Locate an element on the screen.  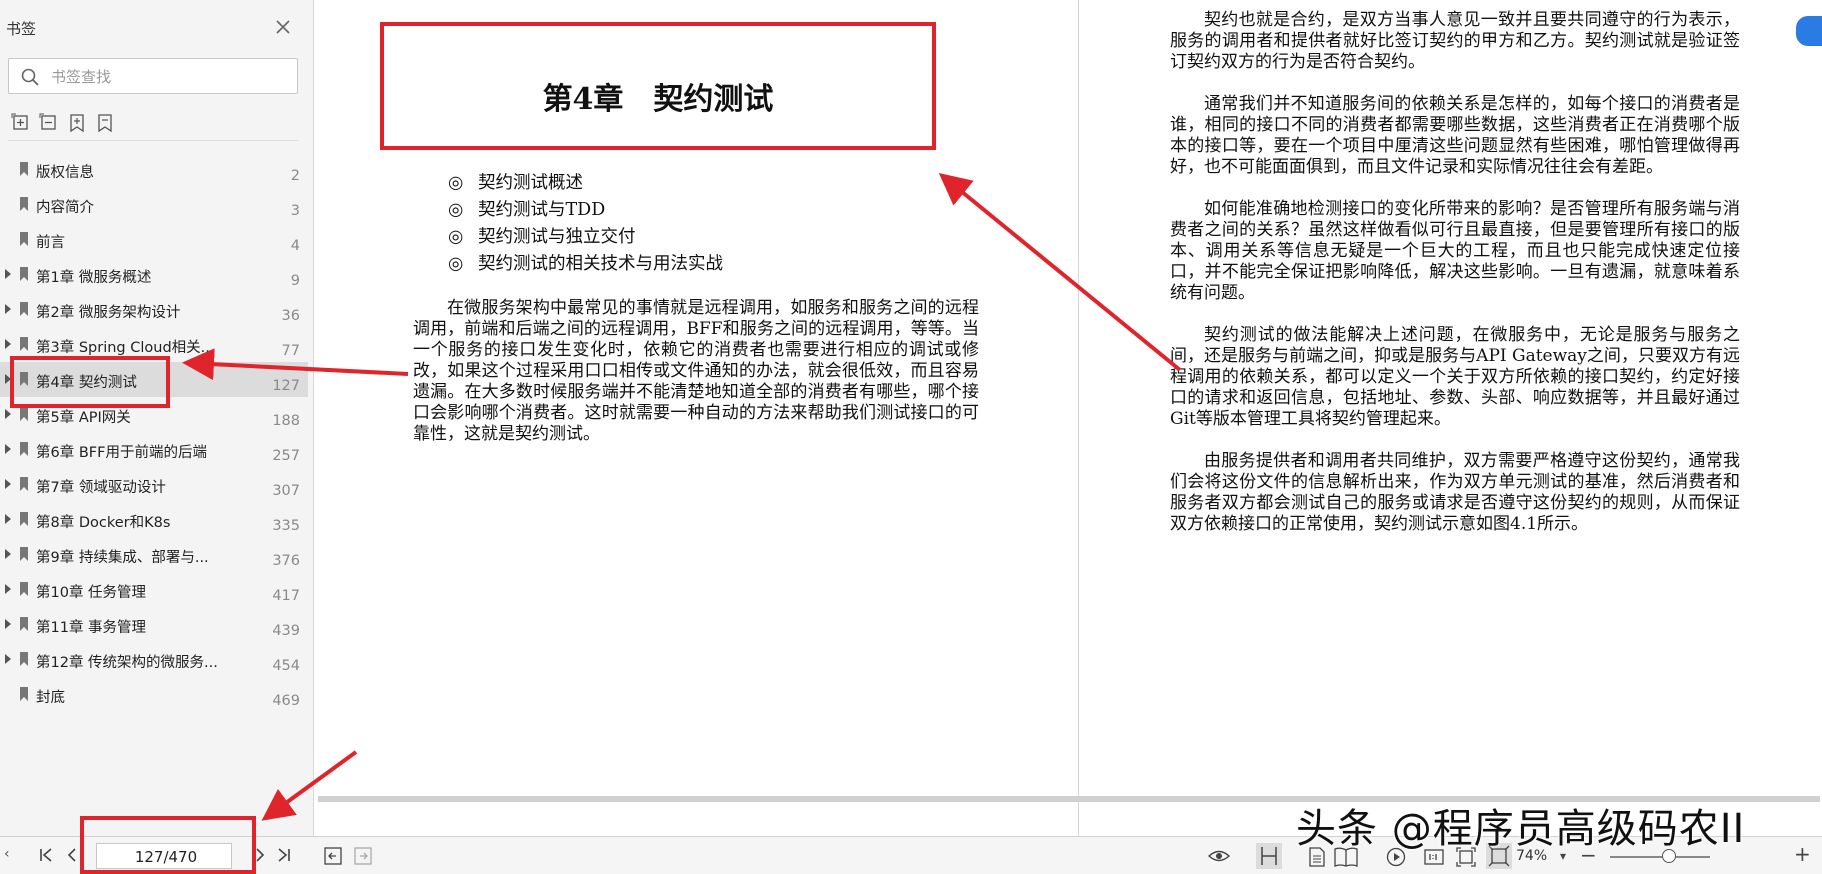
bookmark-search-input is located at coordinates (171, 77).